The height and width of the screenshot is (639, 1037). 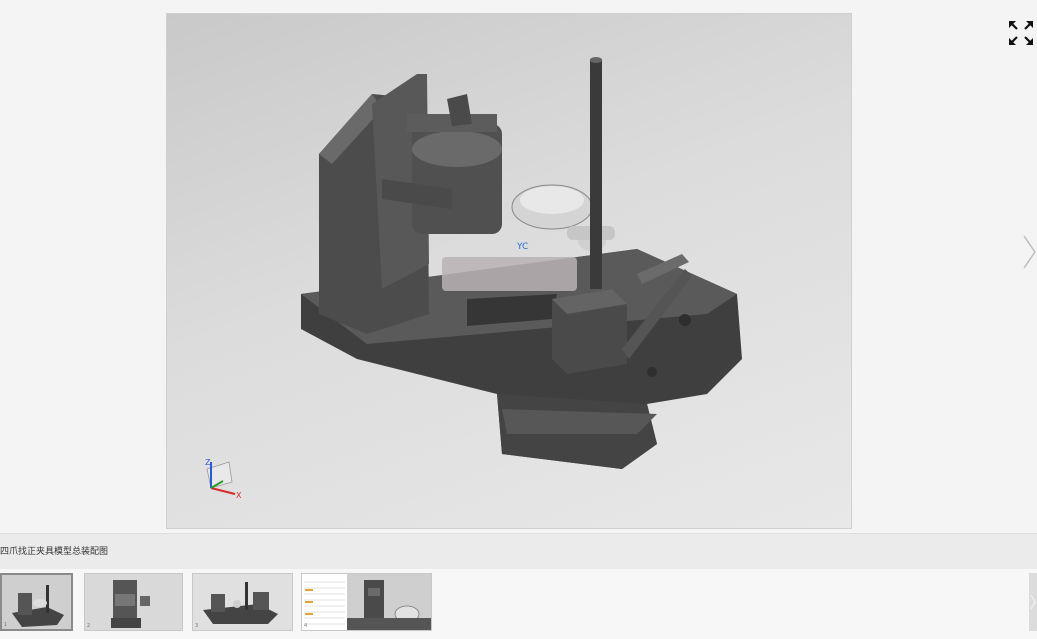 I want to click on thumbnail-2: 2, so click(x=133, y=602).